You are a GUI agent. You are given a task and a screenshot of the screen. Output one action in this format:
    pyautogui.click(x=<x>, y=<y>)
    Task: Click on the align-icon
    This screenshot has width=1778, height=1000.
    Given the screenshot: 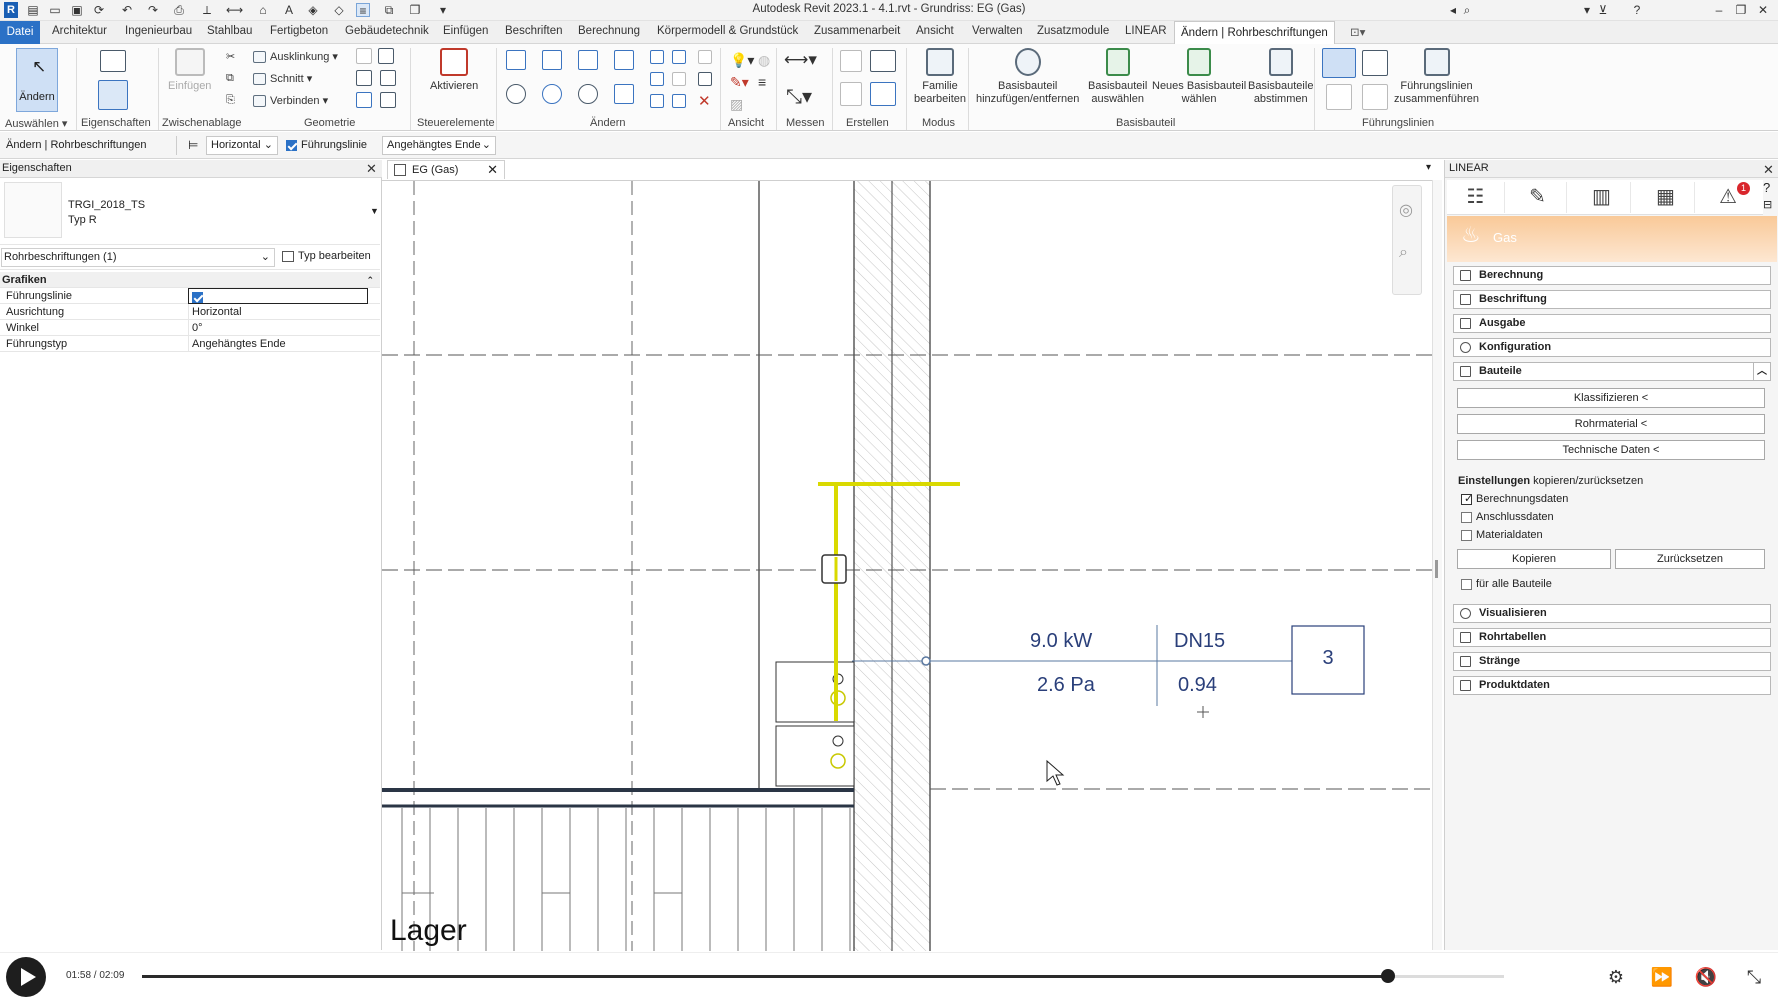 What is the action you would take?
    pyautogui.click(x=516, y=60)
    